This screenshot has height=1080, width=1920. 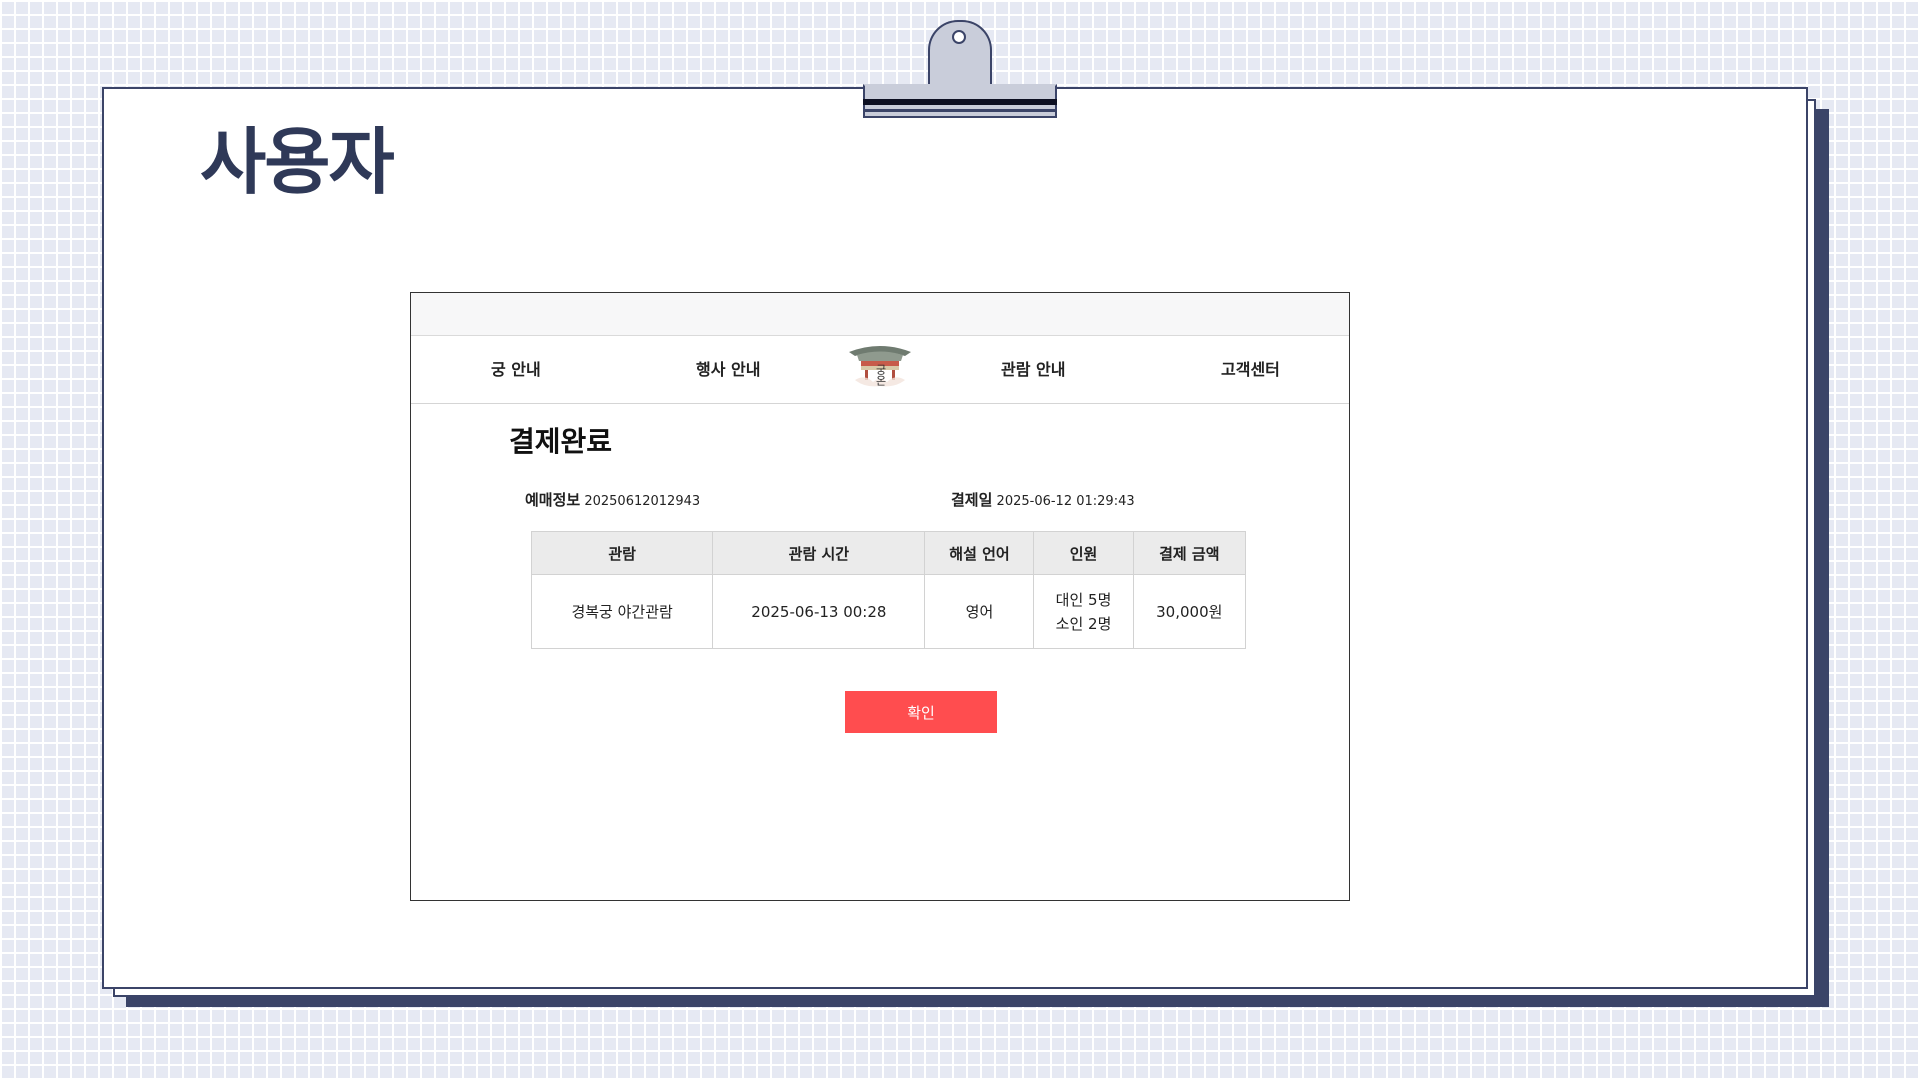 What do you see at coordinates (1083, 599) in the screenshot?
I see `people-adults: 대인 5명` at bounding box center [1083, 599].